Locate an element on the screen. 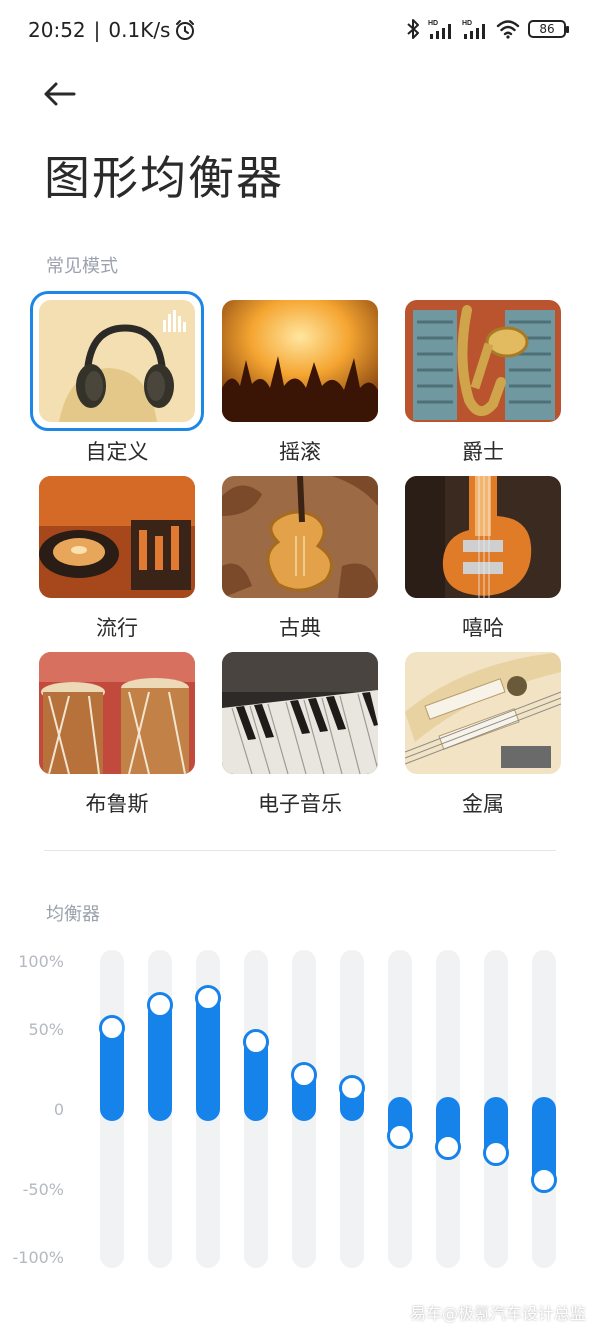 This screenshot has height=1333, width=600. wifi-icon is located at coordinates (508, 29).